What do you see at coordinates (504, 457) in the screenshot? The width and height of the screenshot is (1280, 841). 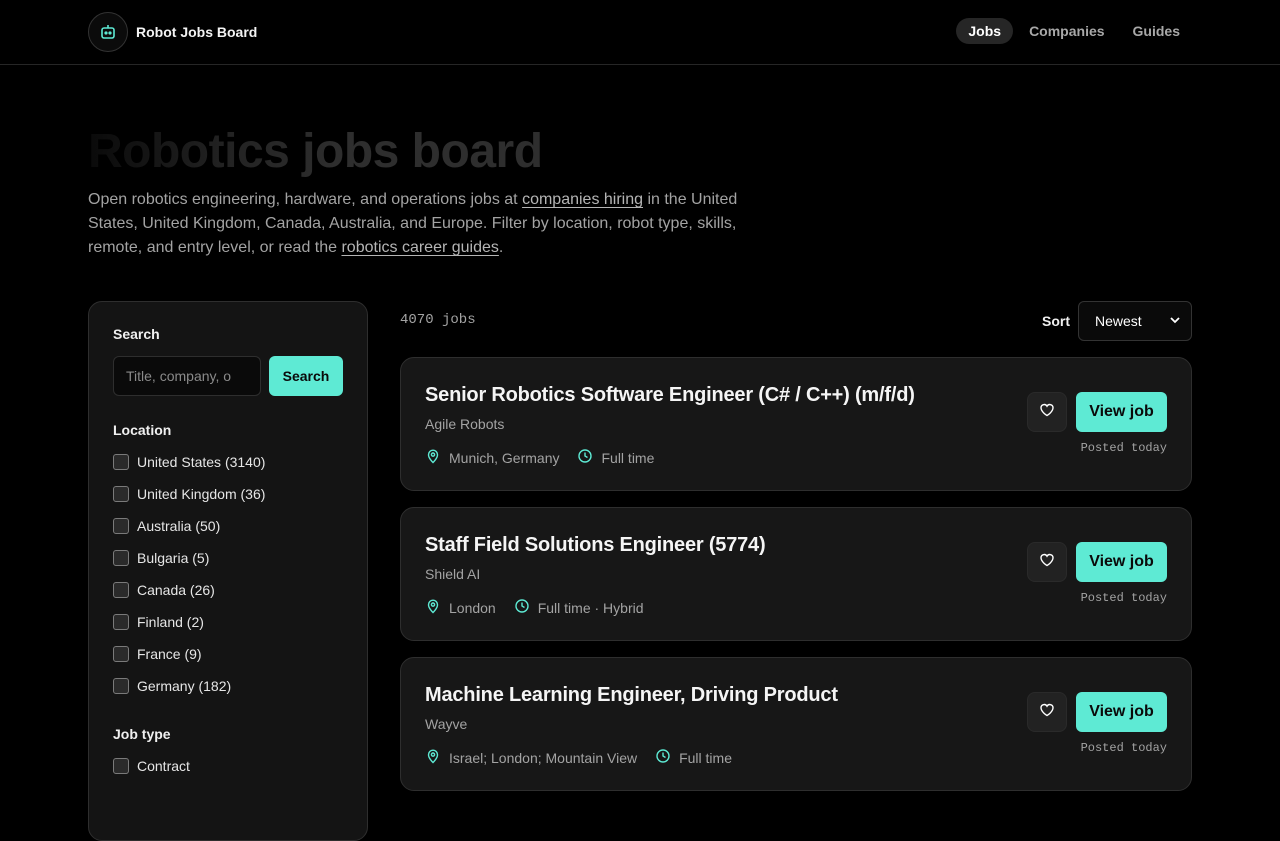 I see `job-location-text: Munich, Germany` at bounding box center [504, 457].